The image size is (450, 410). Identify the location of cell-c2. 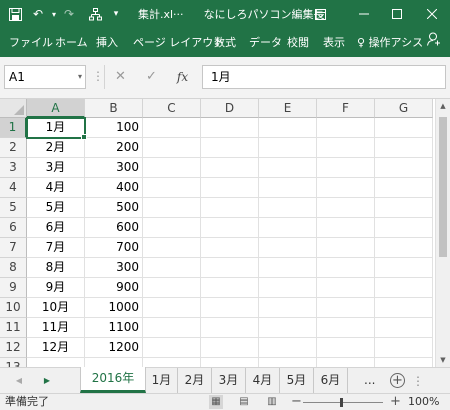
(172, 148).